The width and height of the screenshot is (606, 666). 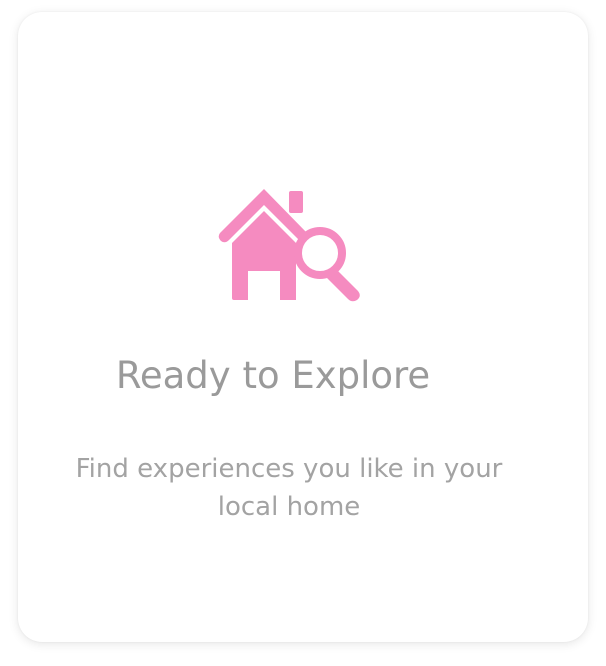 I want to click on house-search-icon, so click(x=290, y=245).